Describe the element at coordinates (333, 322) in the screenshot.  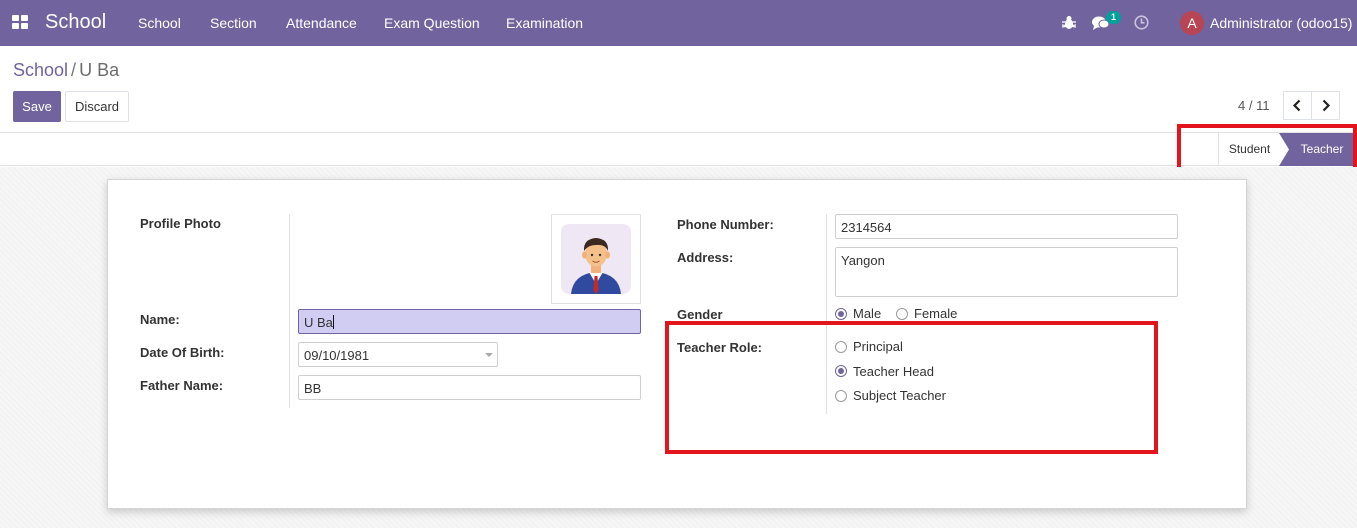
I see `text-cursor` at that location.